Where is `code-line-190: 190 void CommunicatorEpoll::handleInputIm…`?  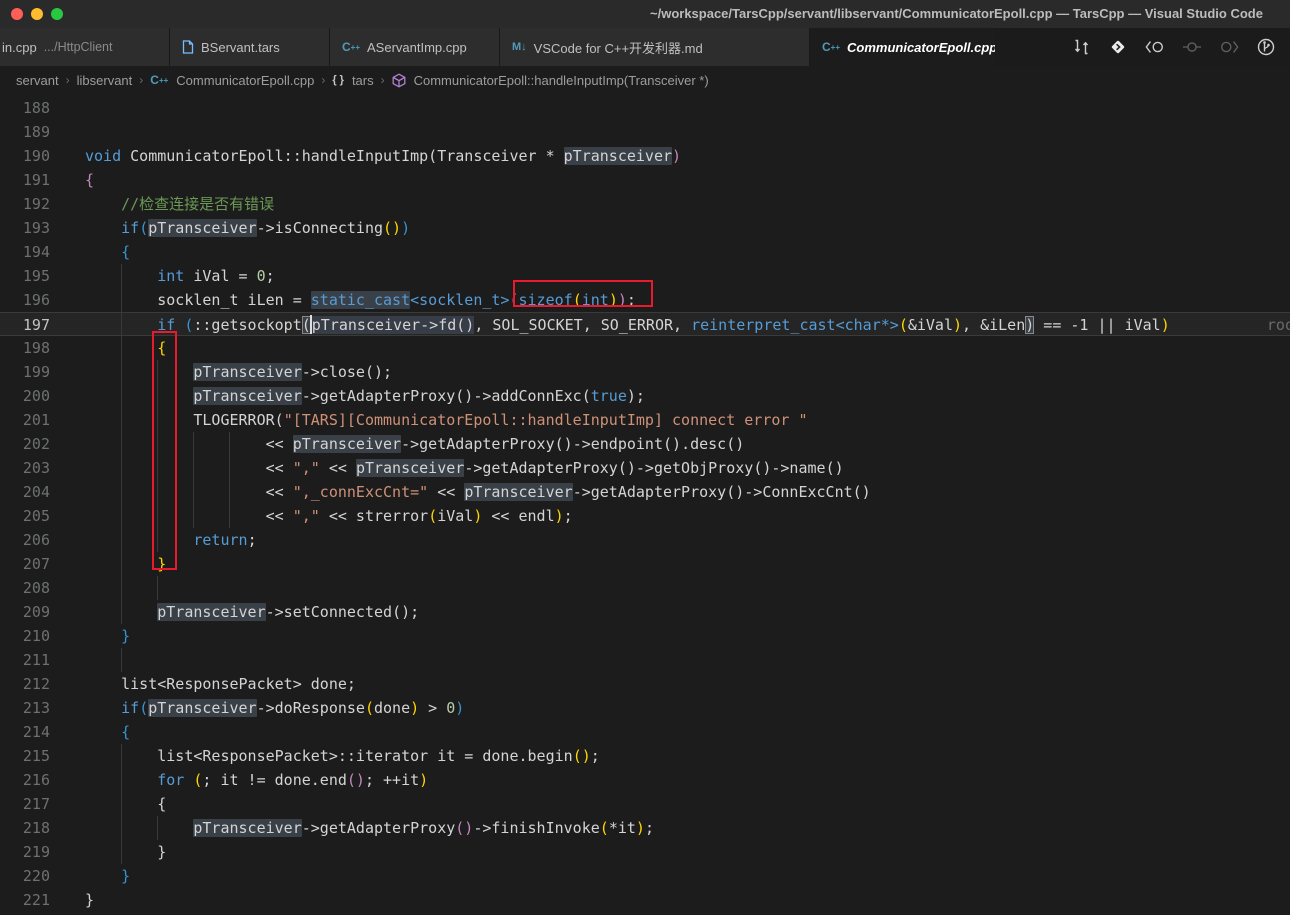
code-line-190: 190 void CommunicatorEpoll::handleInputIm… is located at coordinates (645, 156).